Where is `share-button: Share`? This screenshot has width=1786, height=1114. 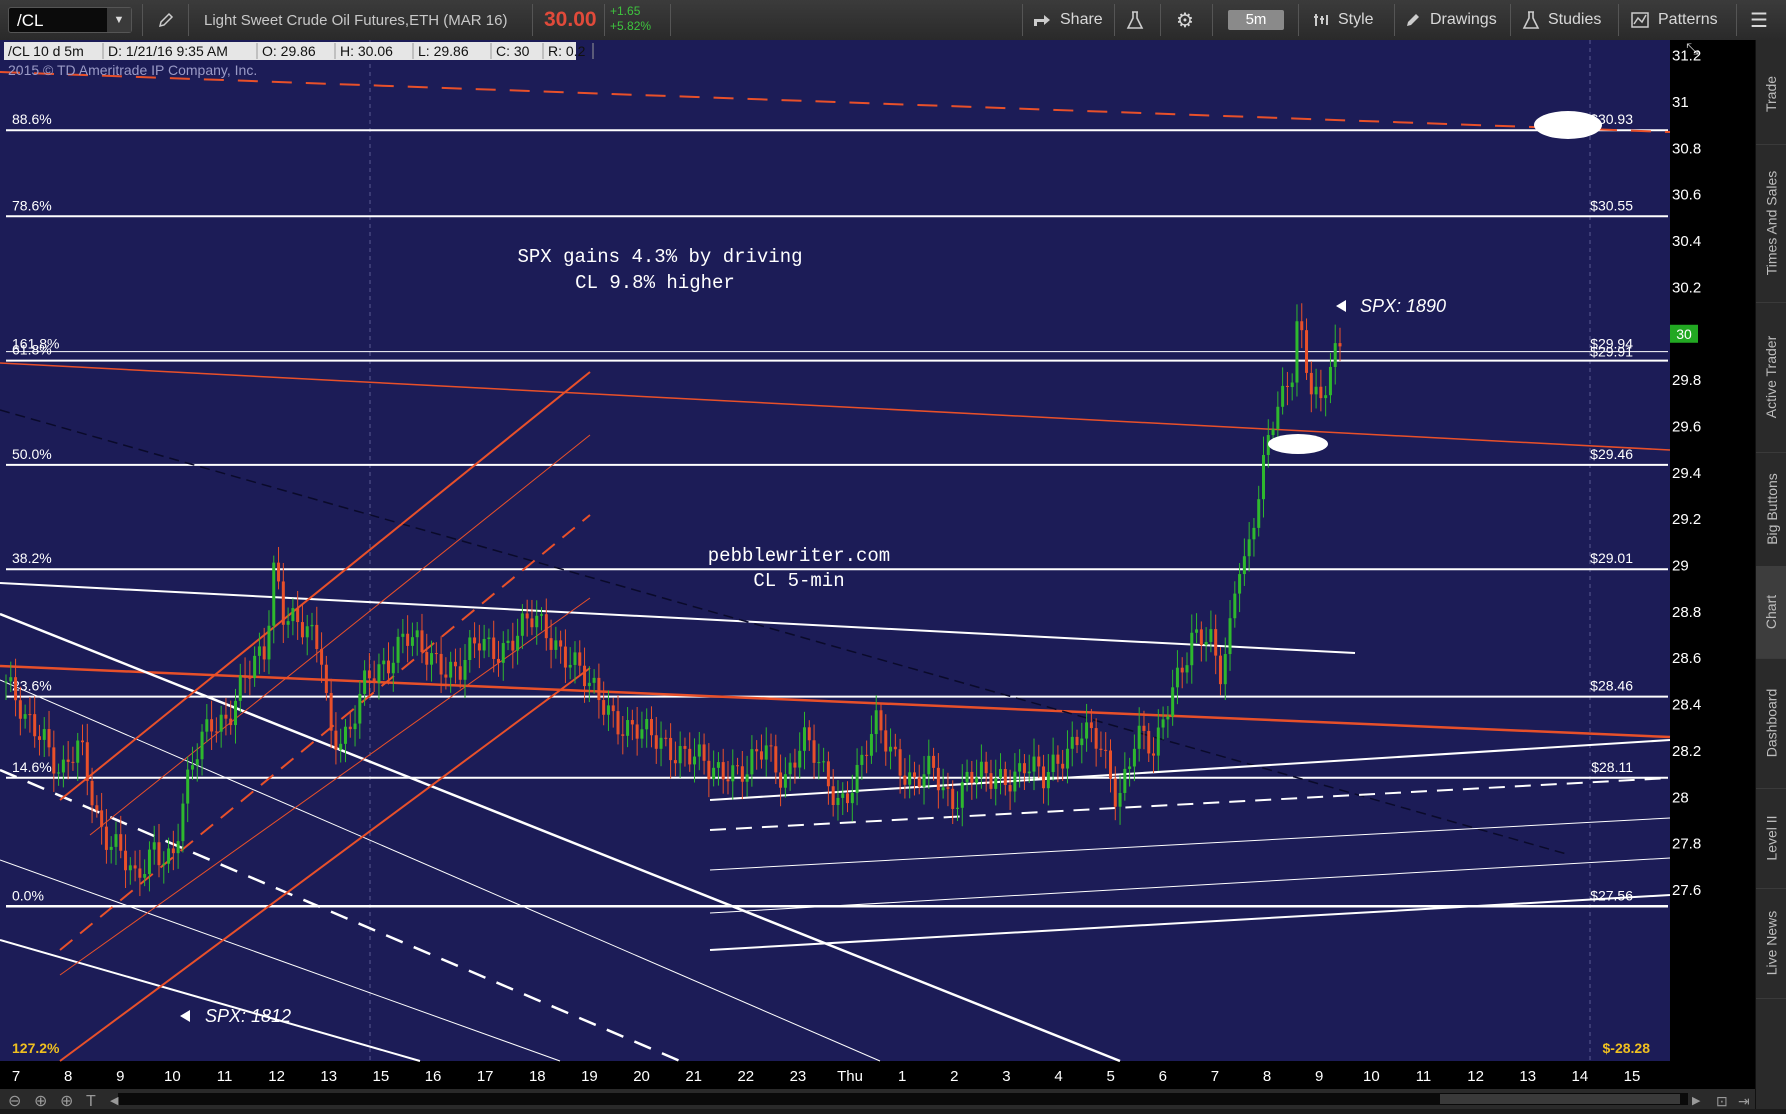
share-button: Share is located at coordinates (1067, 20).